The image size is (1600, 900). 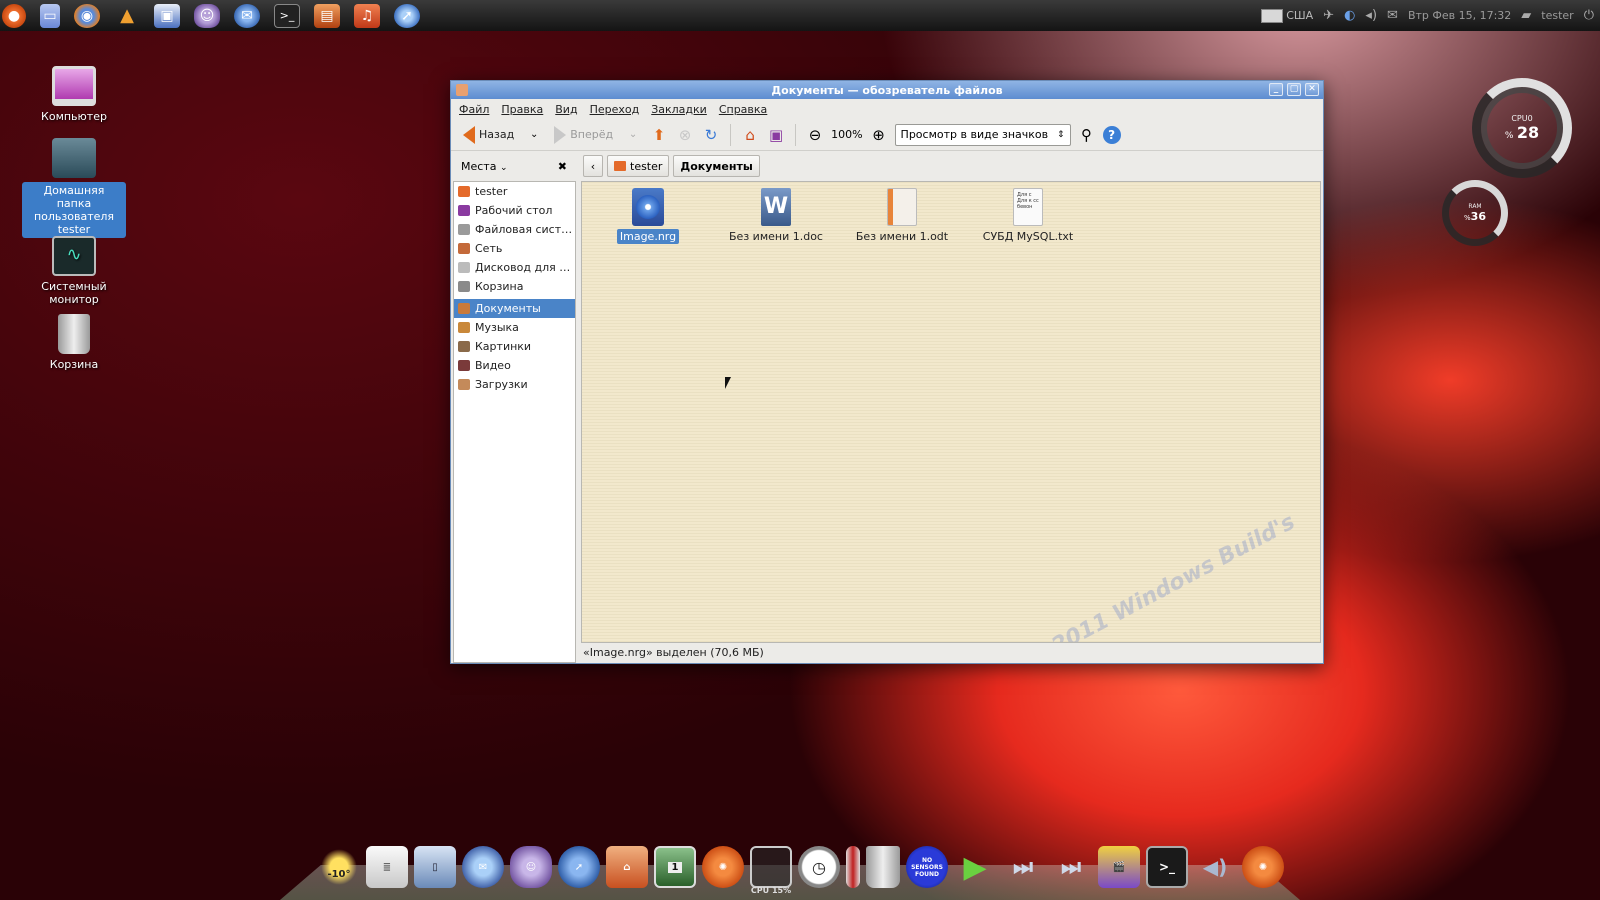 What do you see at coordinates (1328, 15) in the screenshot?
I see `network-icon: ✈` at bounding box center [1328, 15].